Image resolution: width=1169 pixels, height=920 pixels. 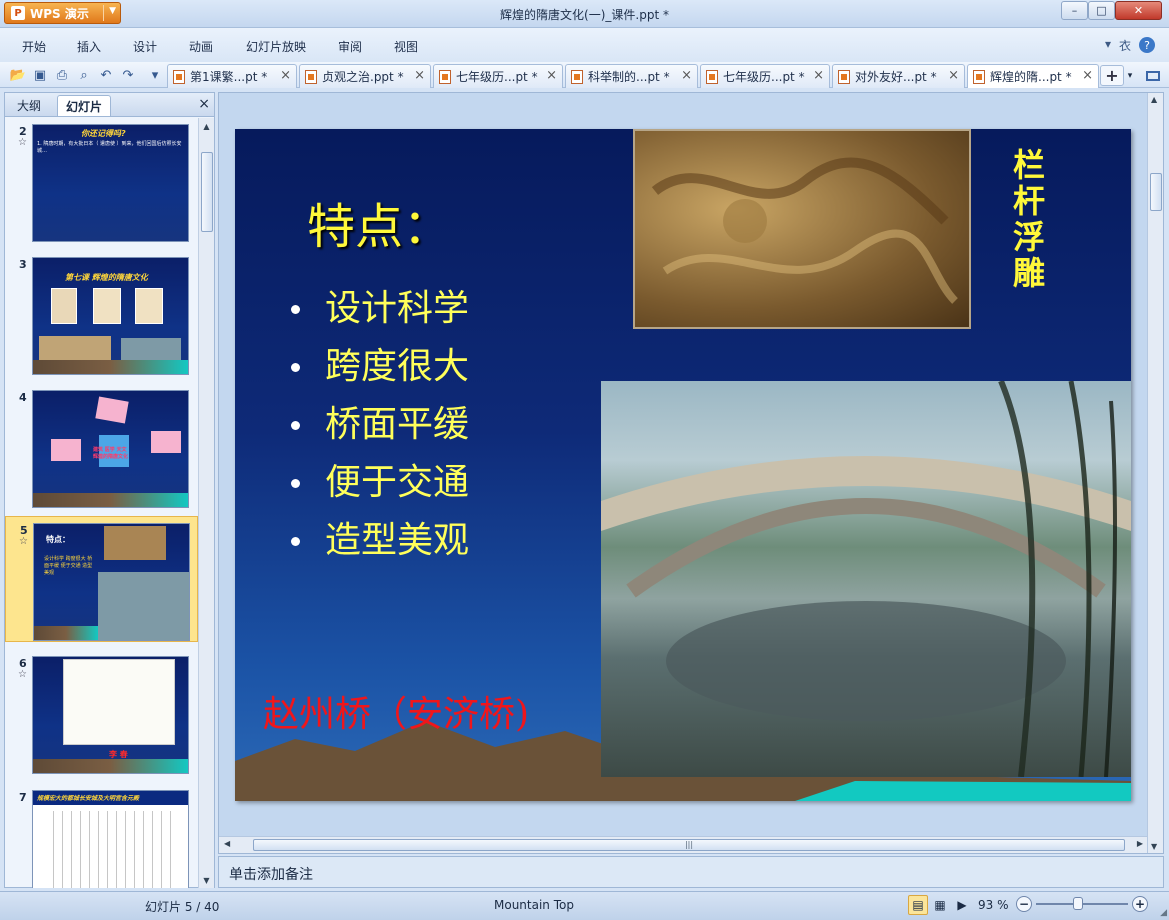 What do you see at coordinates (1125, 45) in the screenshot?
I see `skin-icon: 衣` at bounding box center [1125, 45].